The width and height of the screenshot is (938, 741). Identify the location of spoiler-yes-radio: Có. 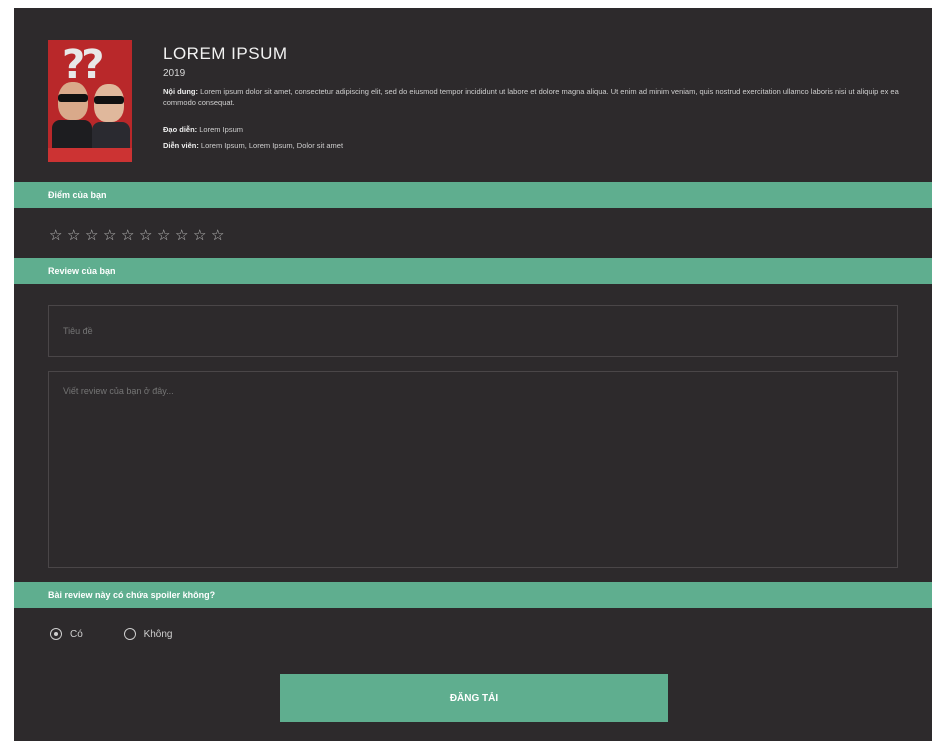
(66, 635).